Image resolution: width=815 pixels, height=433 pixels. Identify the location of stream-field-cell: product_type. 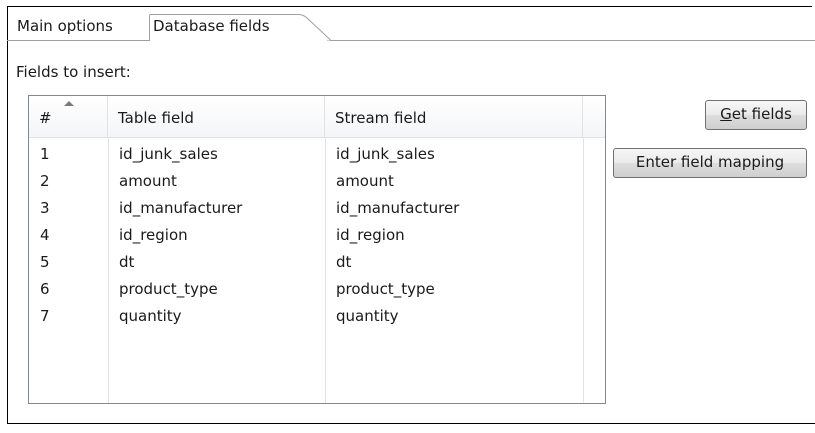
(380, 291).